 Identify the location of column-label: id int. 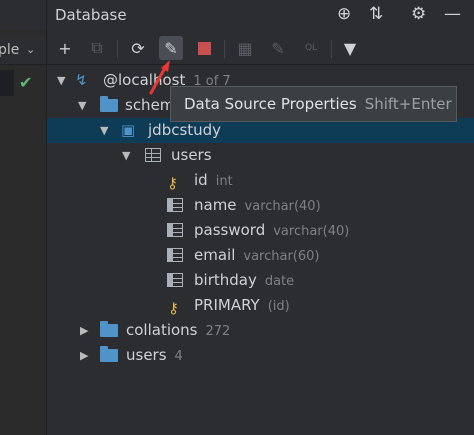
(213, 180).